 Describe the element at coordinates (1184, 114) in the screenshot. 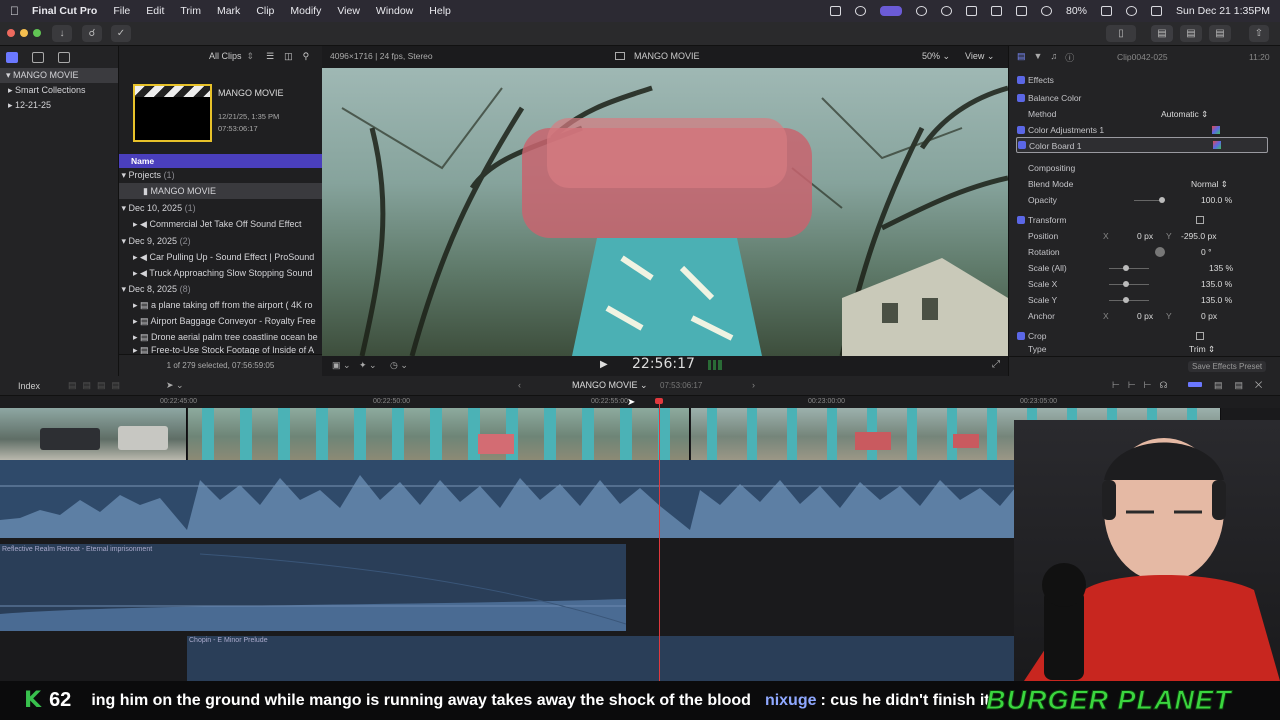

I see `method-popup: Automatic ⇕` at that location.